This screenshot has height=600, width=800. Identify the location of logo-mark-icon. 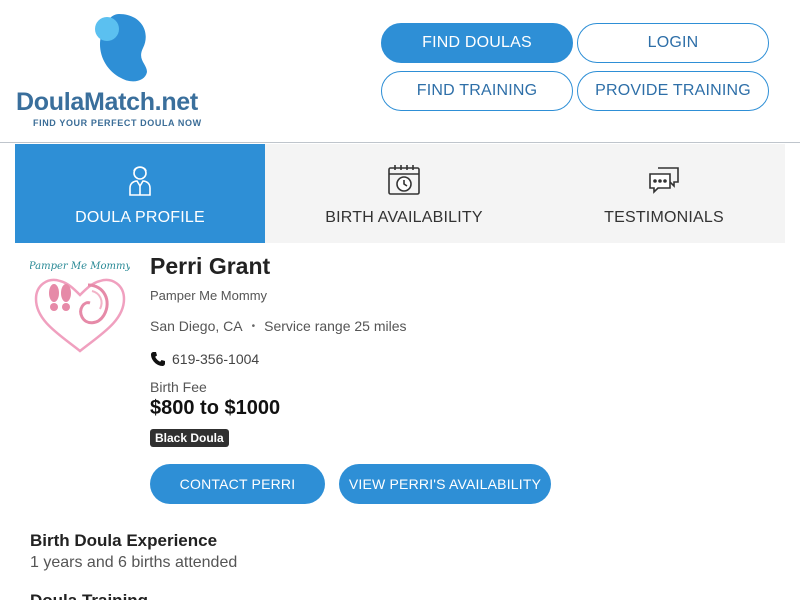
(121, 48).